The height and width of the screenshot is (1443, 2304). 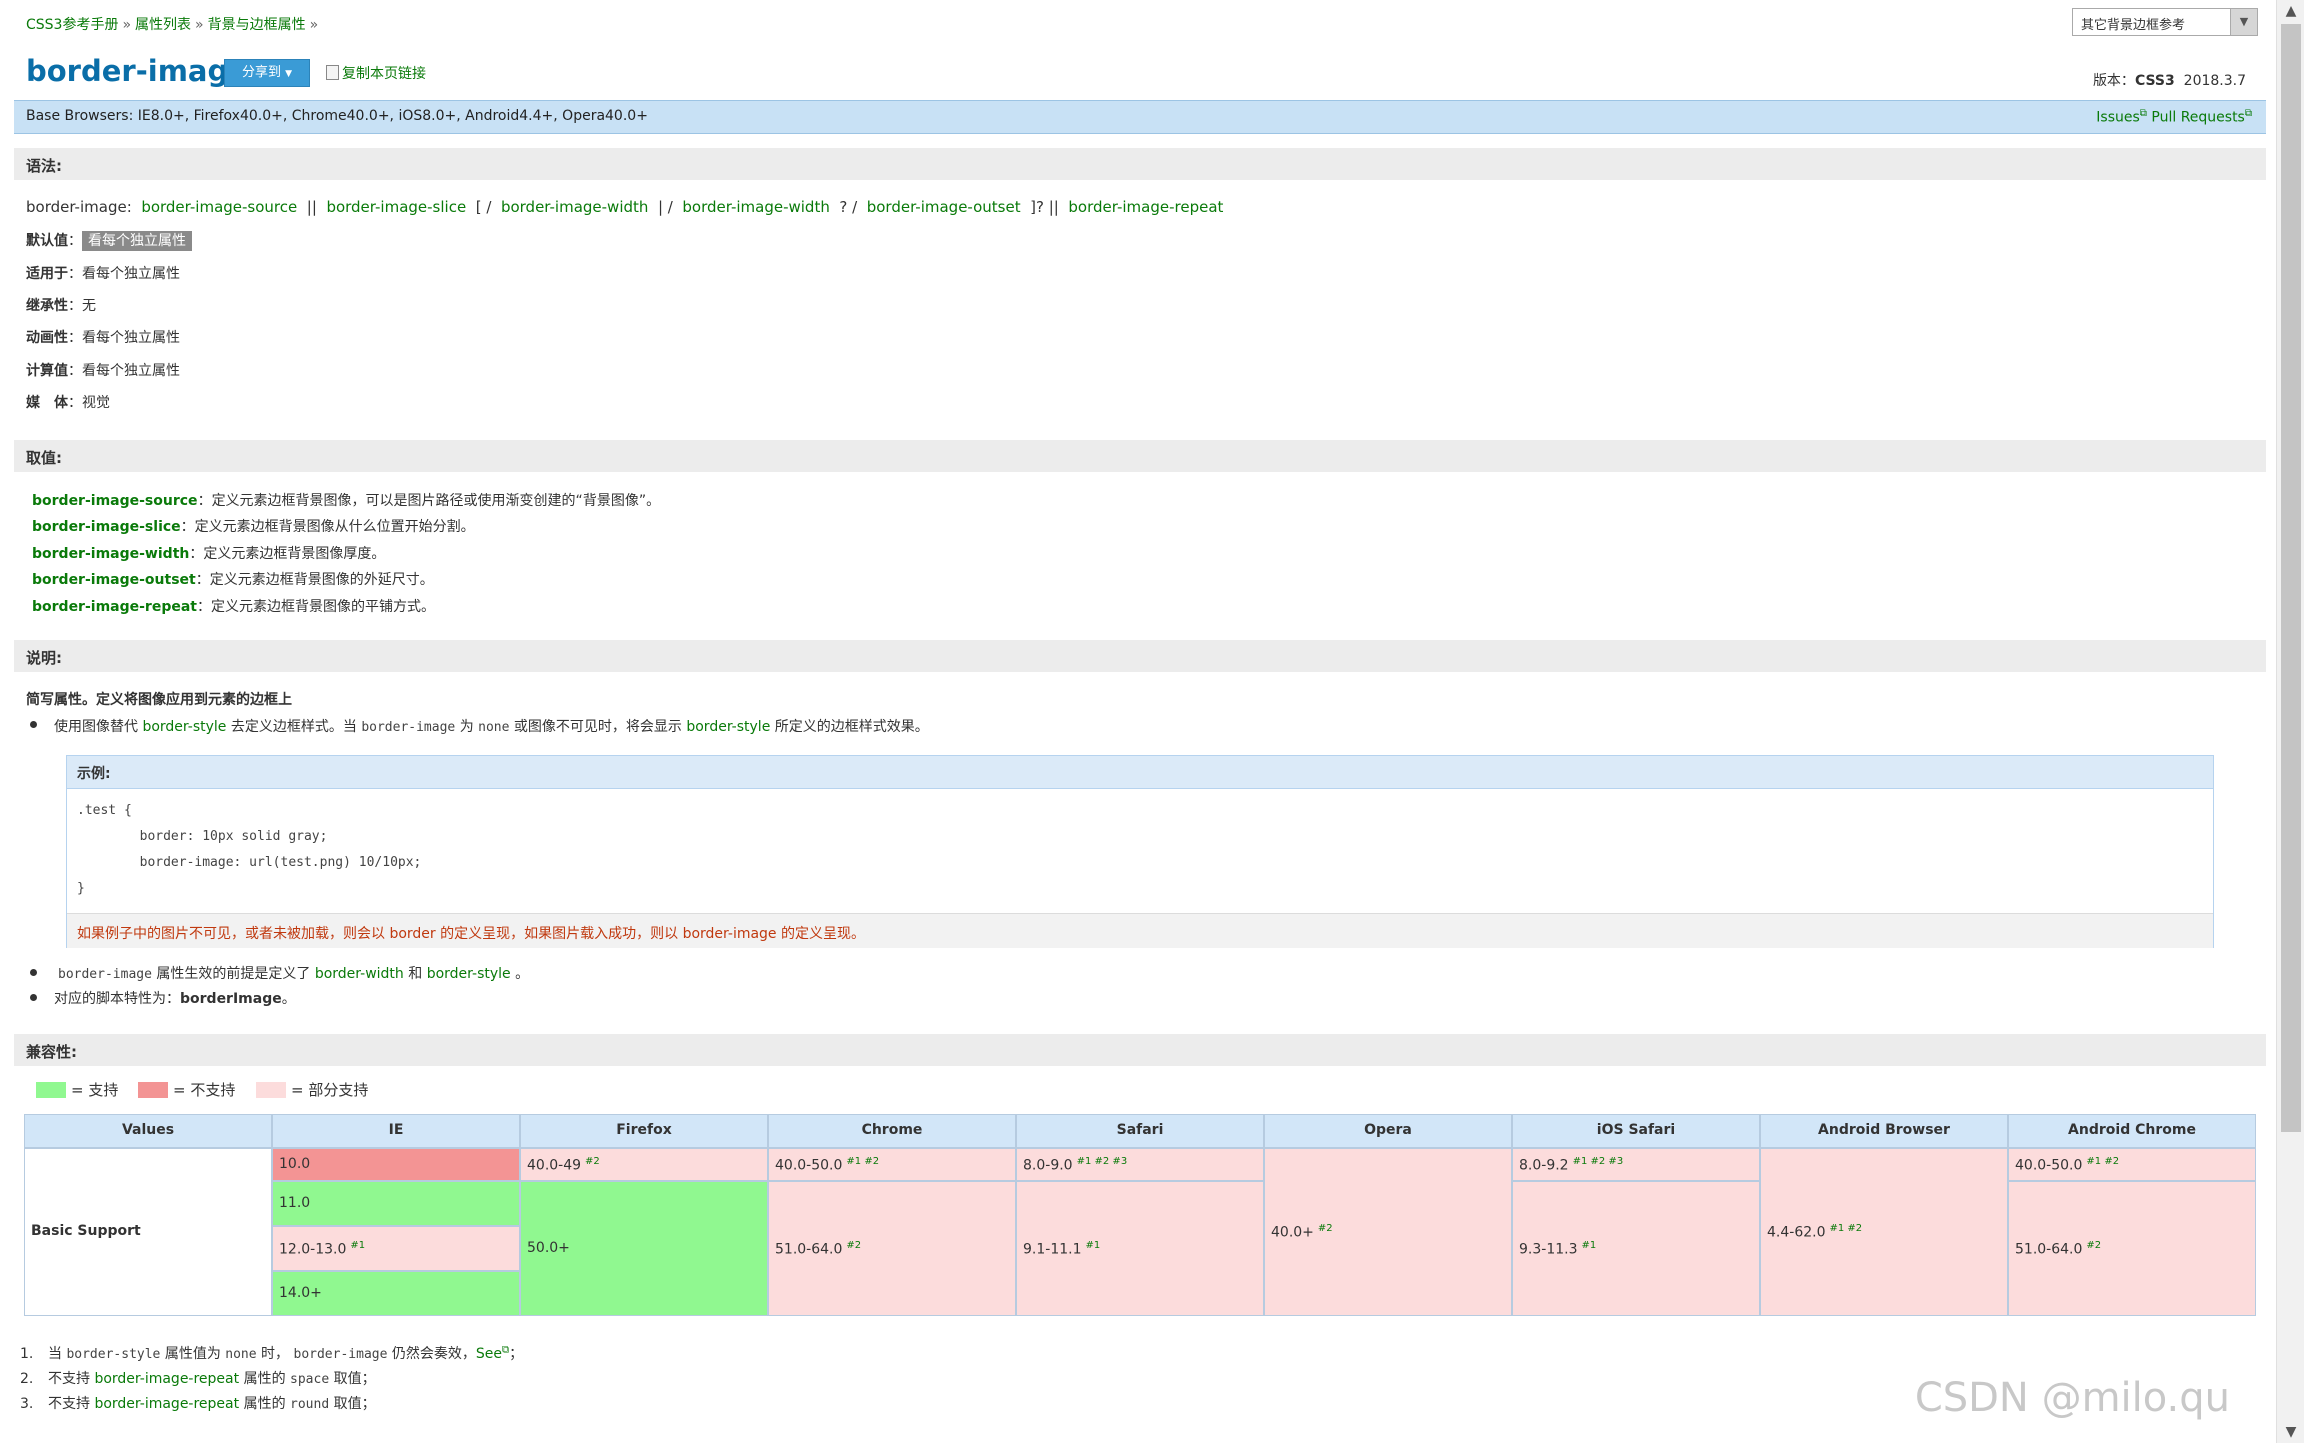 What do you see at coordinates (2132, 1248) in the screenshot?
I see `support-cell-achrome: 51.0-64.0 #2` at bounding box center [2132, 1248].